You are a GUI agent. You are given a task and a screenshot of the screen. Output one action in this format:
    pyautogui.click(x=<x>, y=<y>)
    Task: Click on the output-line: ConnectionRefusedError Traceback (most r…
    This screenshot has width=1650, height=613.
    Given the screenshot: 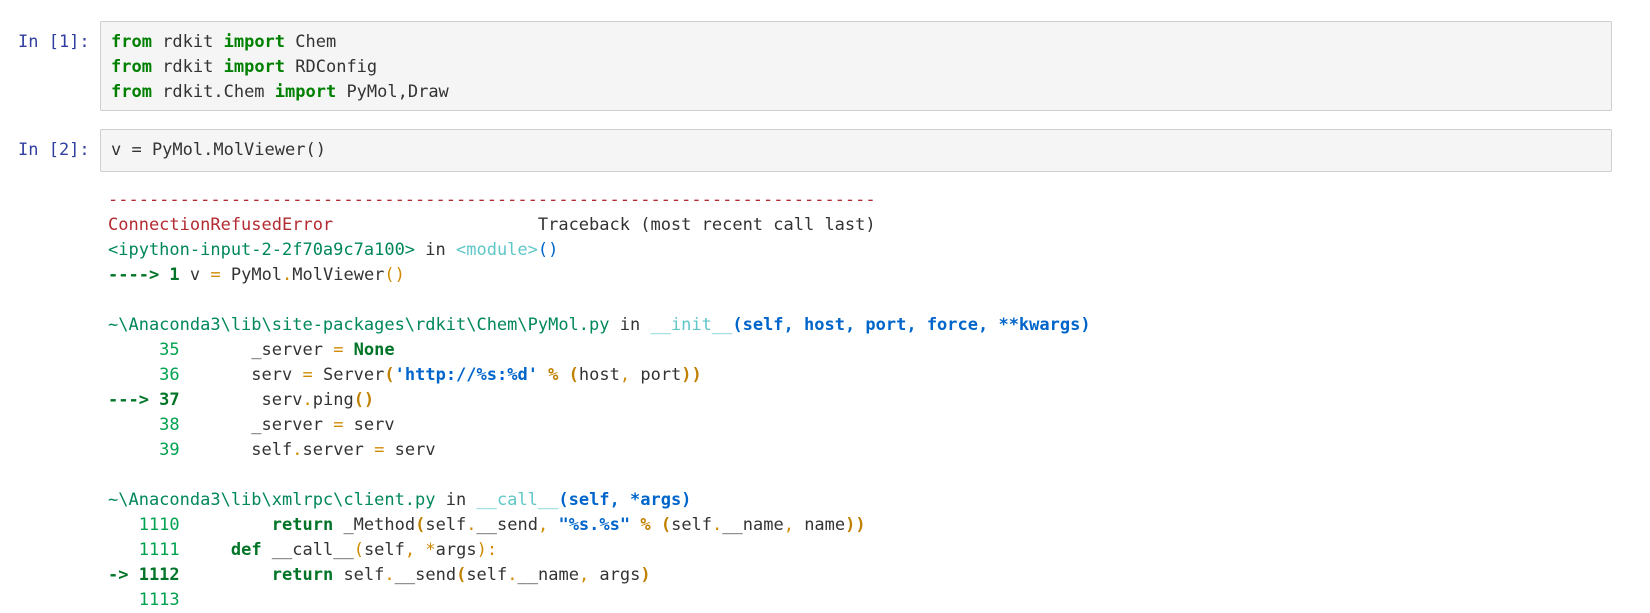 What is the action you would take?
    pyautogui.click(x=858, y=225)
    